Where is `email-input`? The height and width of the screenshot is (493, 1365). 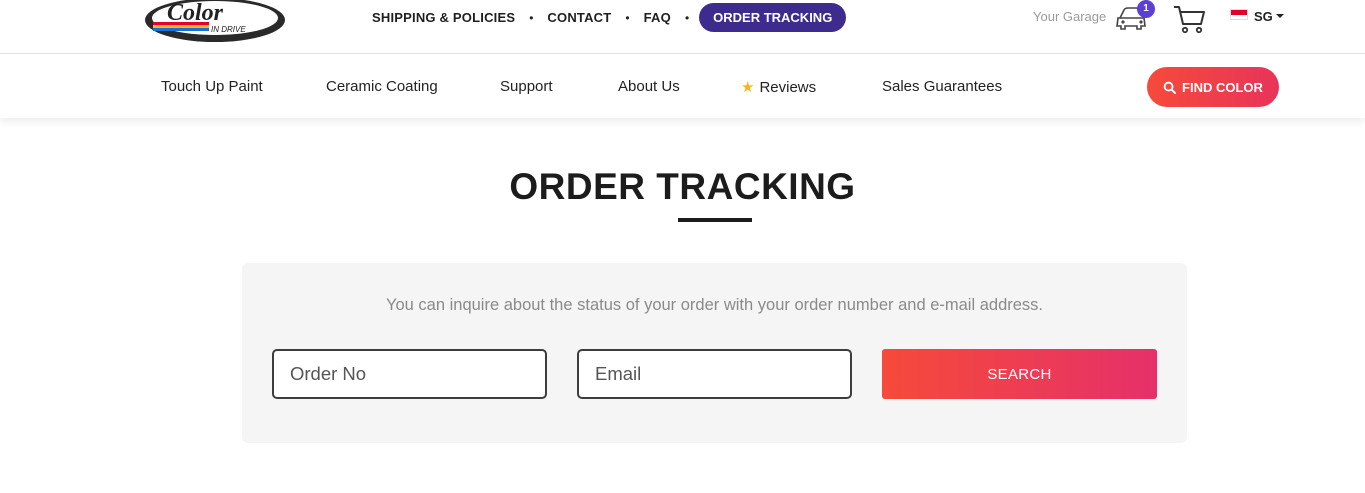 email-input is located at coordinates (714, 374).